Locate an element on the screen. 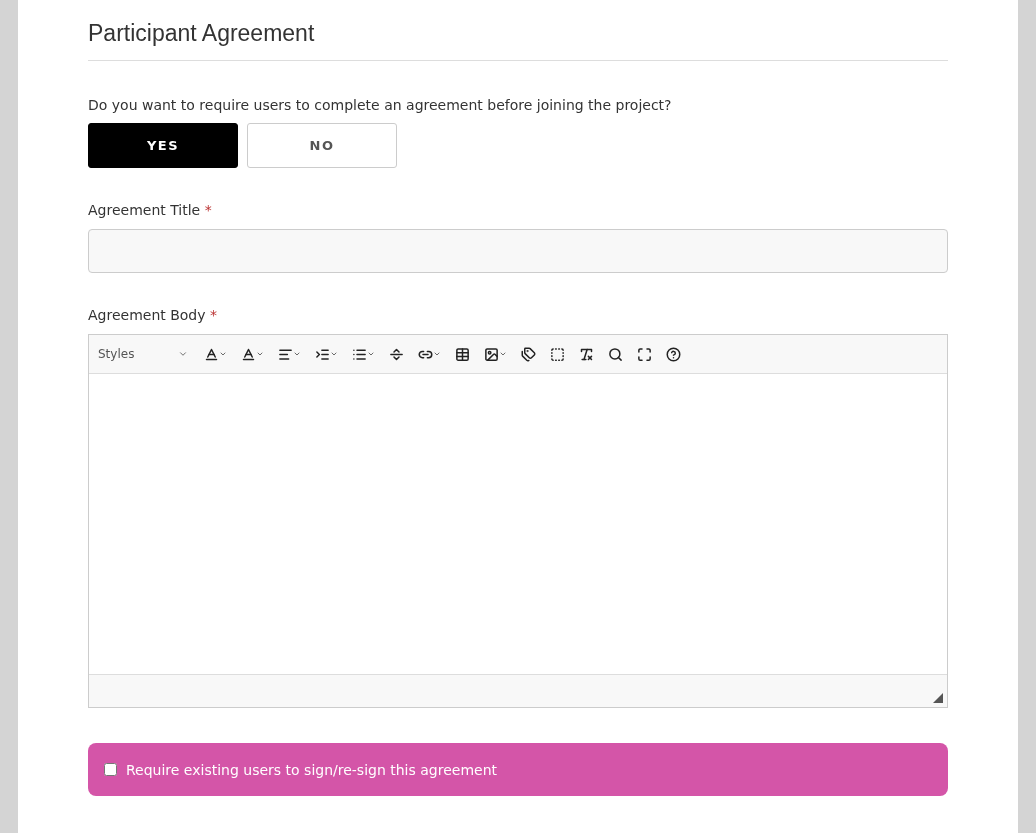 The width and height of the screenshot is (1036, 833). resize-handle-icon is located at coordinates (938, 698).